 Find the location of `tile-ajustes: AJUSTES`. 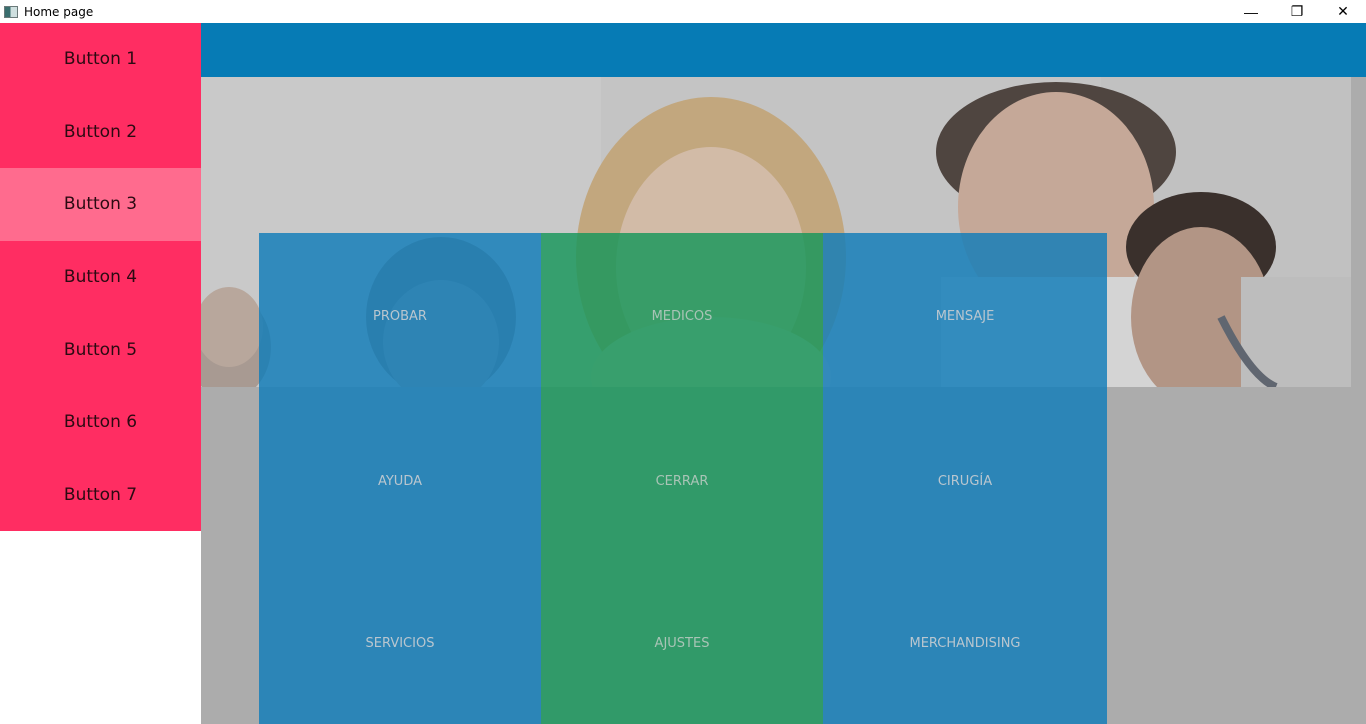

tile-ajustes: AJUSTES is located at coordinates (682, 643).